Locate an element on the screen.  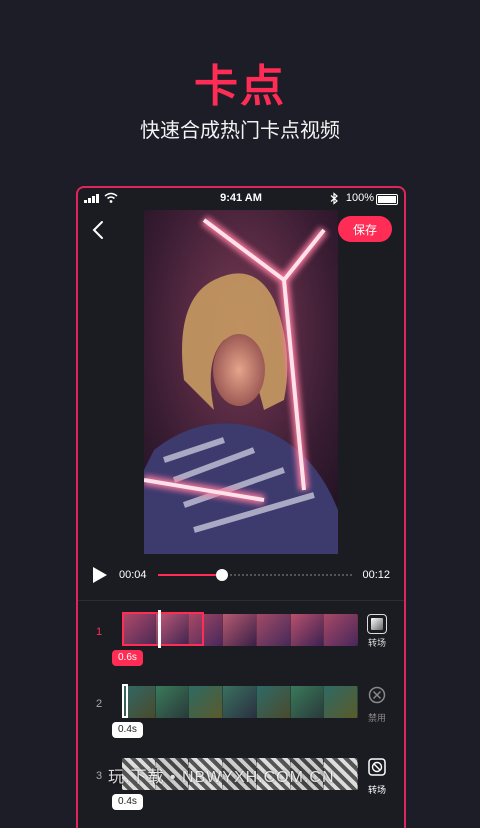
watermark: 玩.下载 • NBWYXH.COM.CN is located at coordinates (221, 777).